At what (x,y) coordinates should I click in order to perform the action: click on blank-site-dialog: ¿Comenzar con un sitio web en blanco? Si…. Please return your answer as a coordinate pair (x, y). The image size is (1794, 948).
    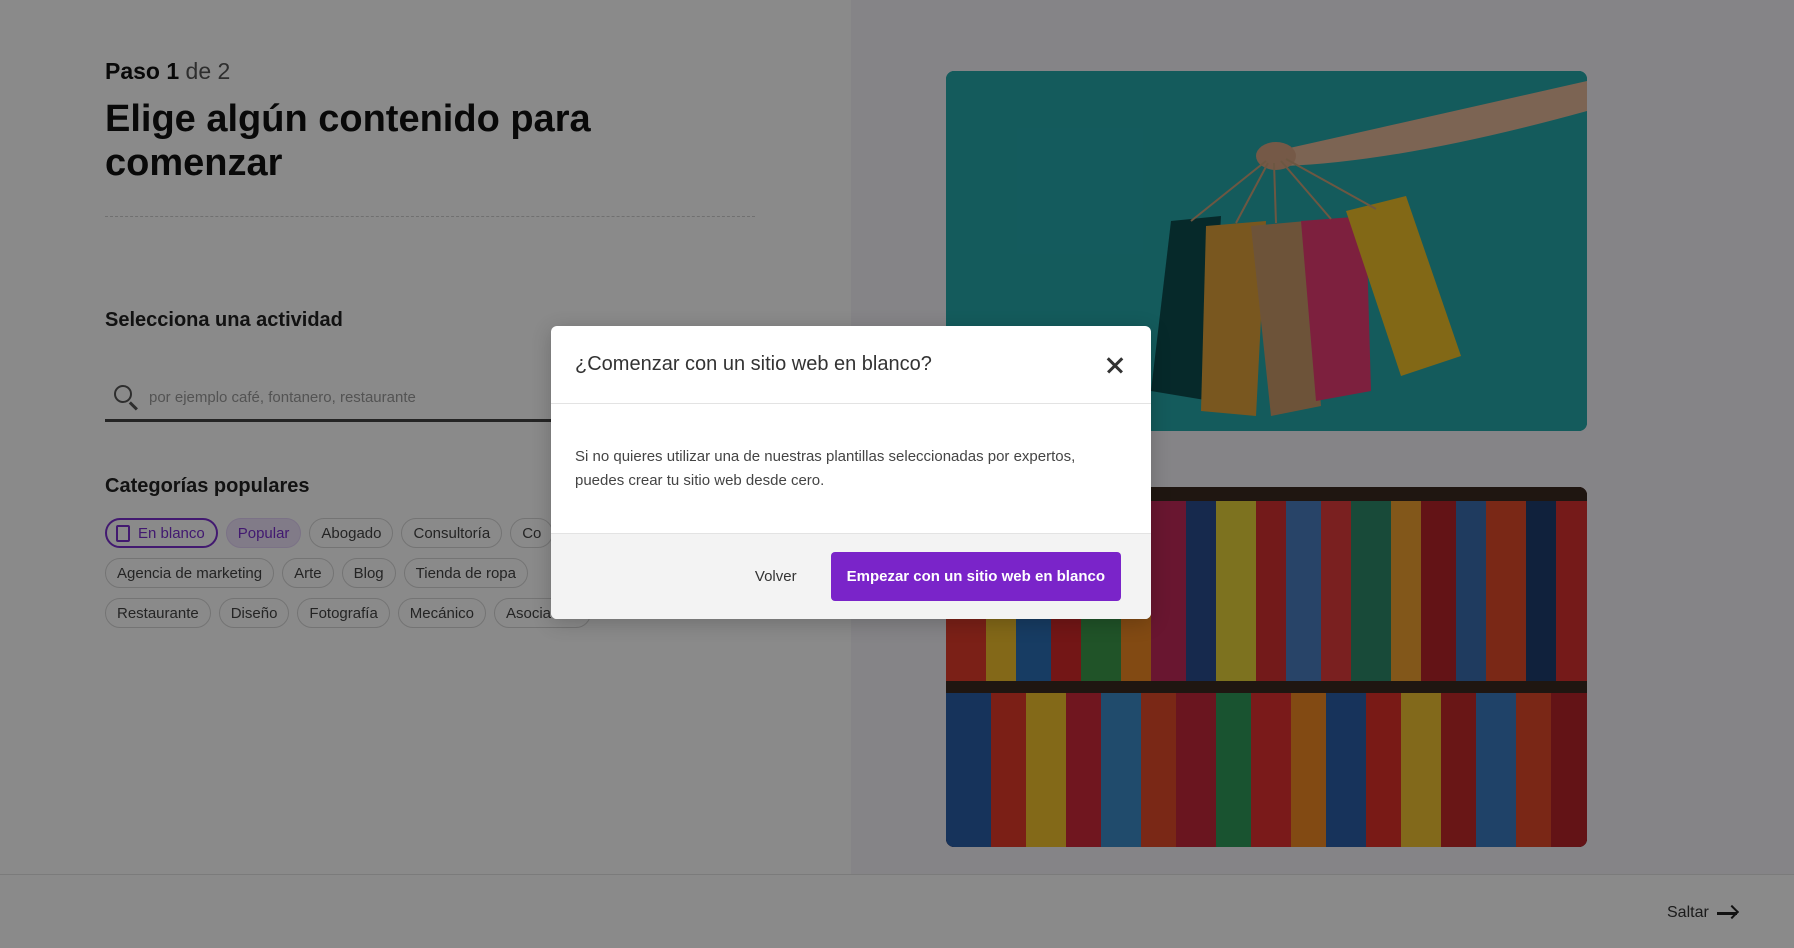
    Looking at the image, I should click on (851, 472).